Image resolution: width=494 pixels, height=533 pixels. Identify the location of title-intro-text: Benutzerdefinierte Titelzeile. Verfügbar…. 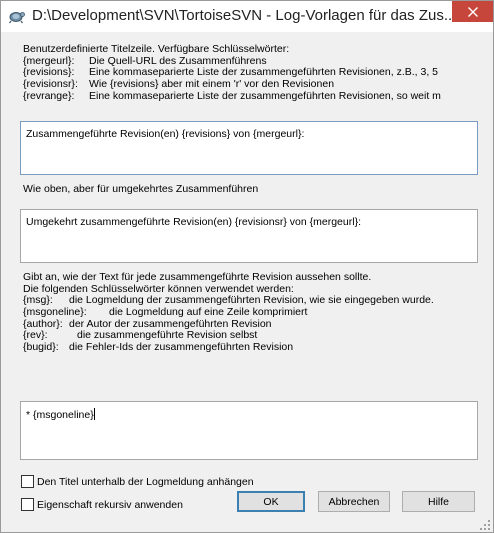
(156, 49).